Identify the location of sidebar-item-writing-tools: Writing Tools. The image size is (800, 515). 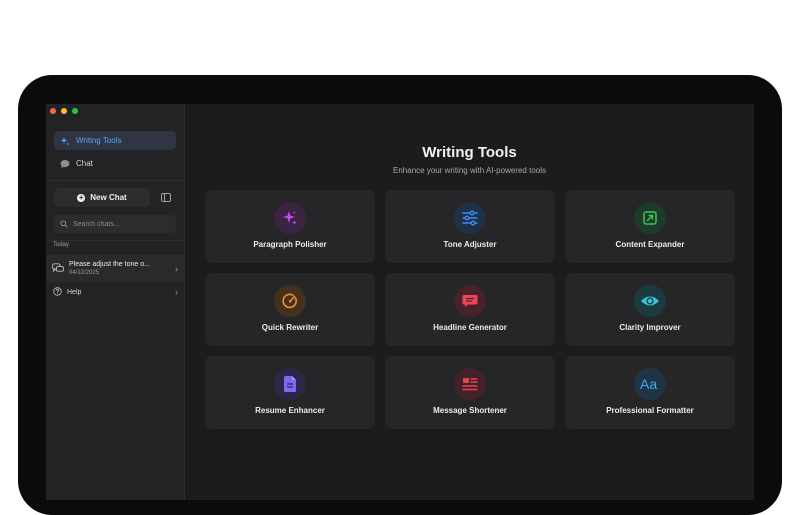
(115, 140).